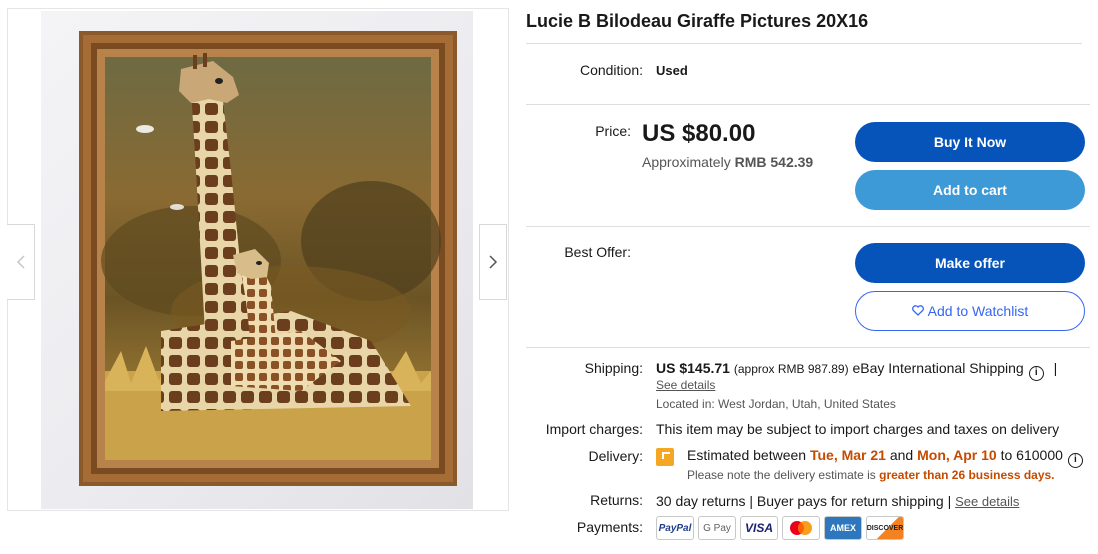 The image size is (1098, 554). I want to click on best-offer-label: Best Offer:, so click(597, 252).